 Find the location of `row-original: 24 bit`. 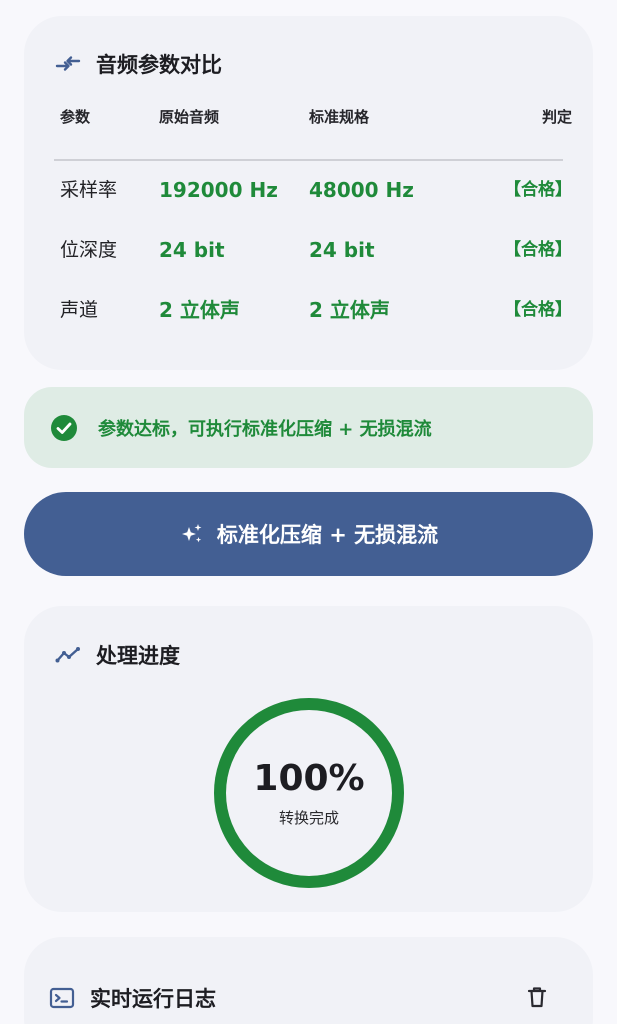

row-original: 24 bit is located at coordinates (192, 250).